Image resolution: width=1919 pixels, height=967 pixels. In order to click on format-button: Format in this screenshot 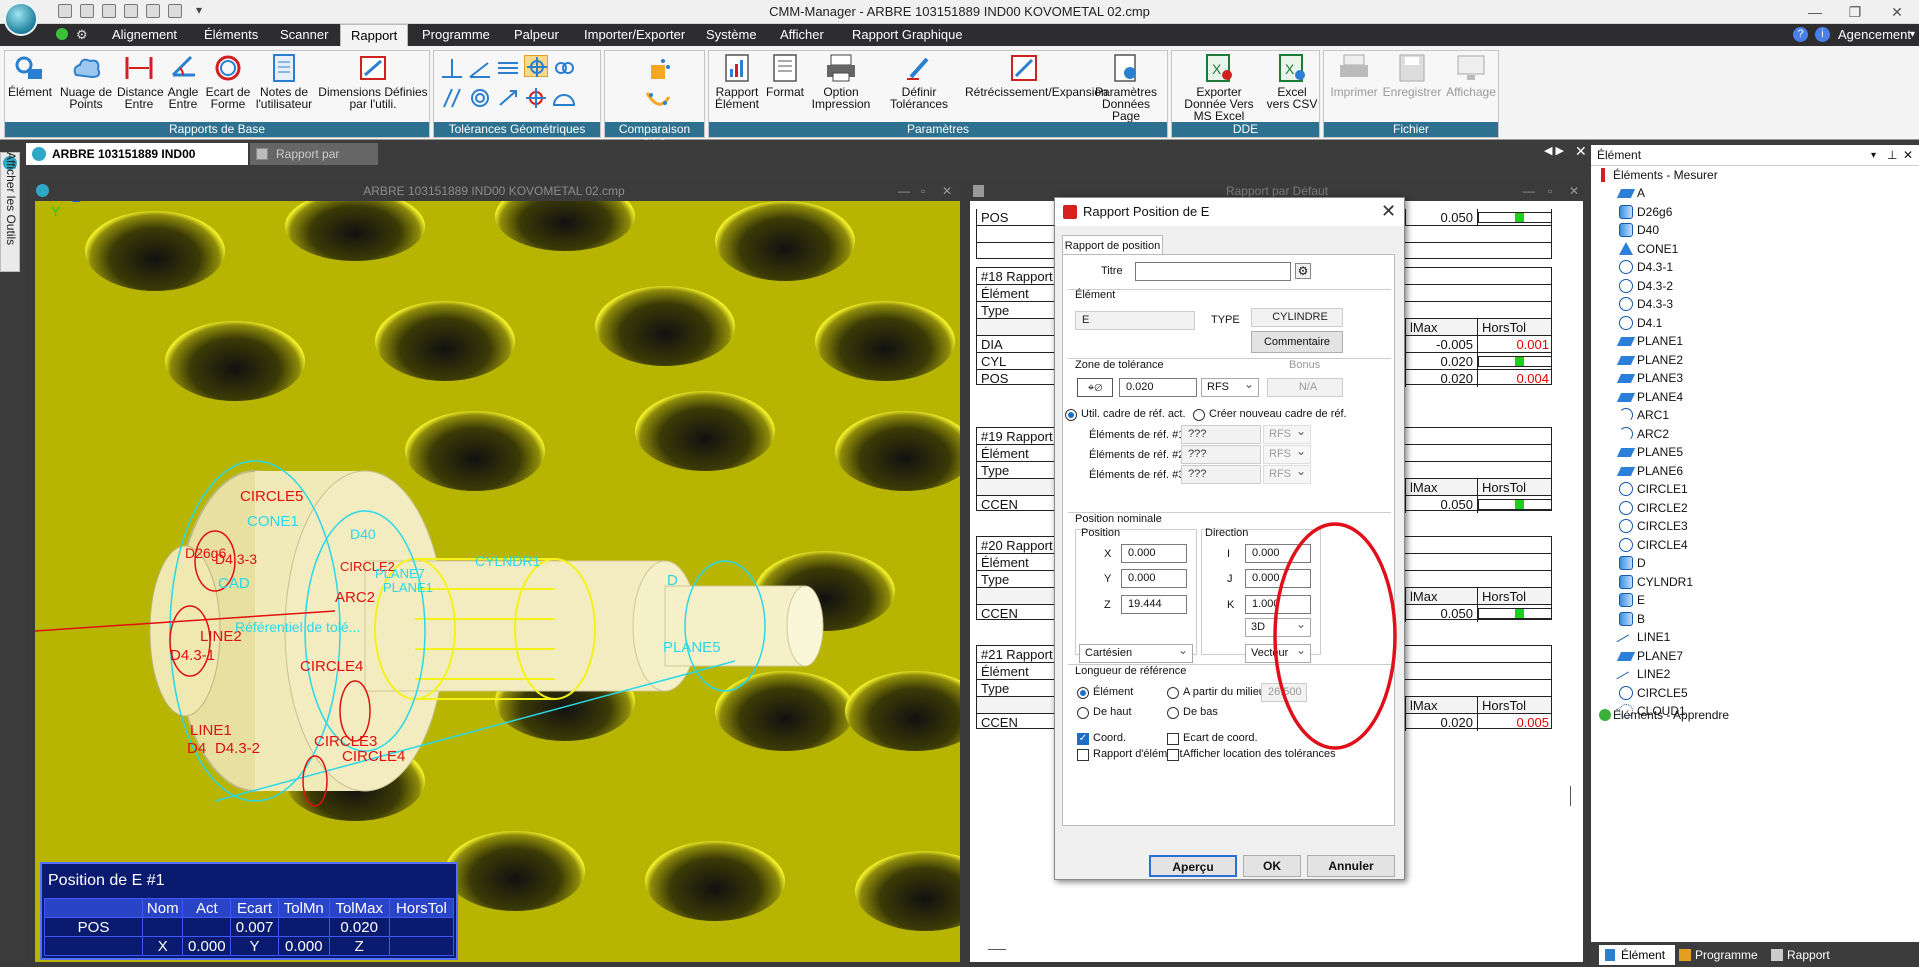, I will do `click(785, 75)`.